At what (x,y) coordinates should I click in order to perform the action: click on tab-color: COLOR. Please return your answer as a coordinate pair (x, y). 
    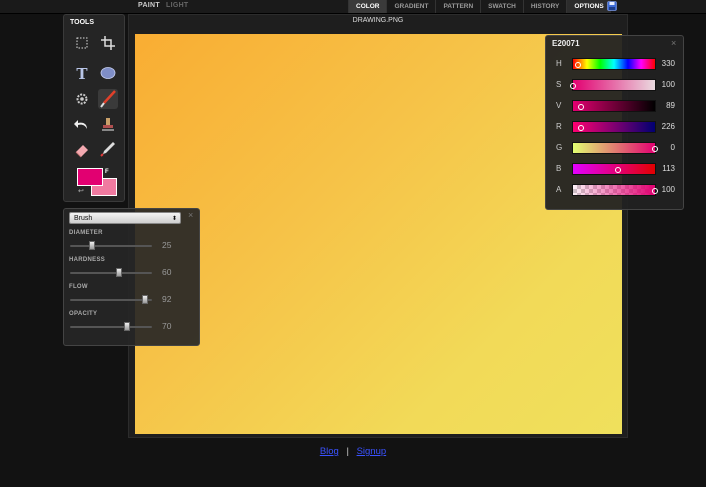
    Looking at the image, I should click on (367, 6).